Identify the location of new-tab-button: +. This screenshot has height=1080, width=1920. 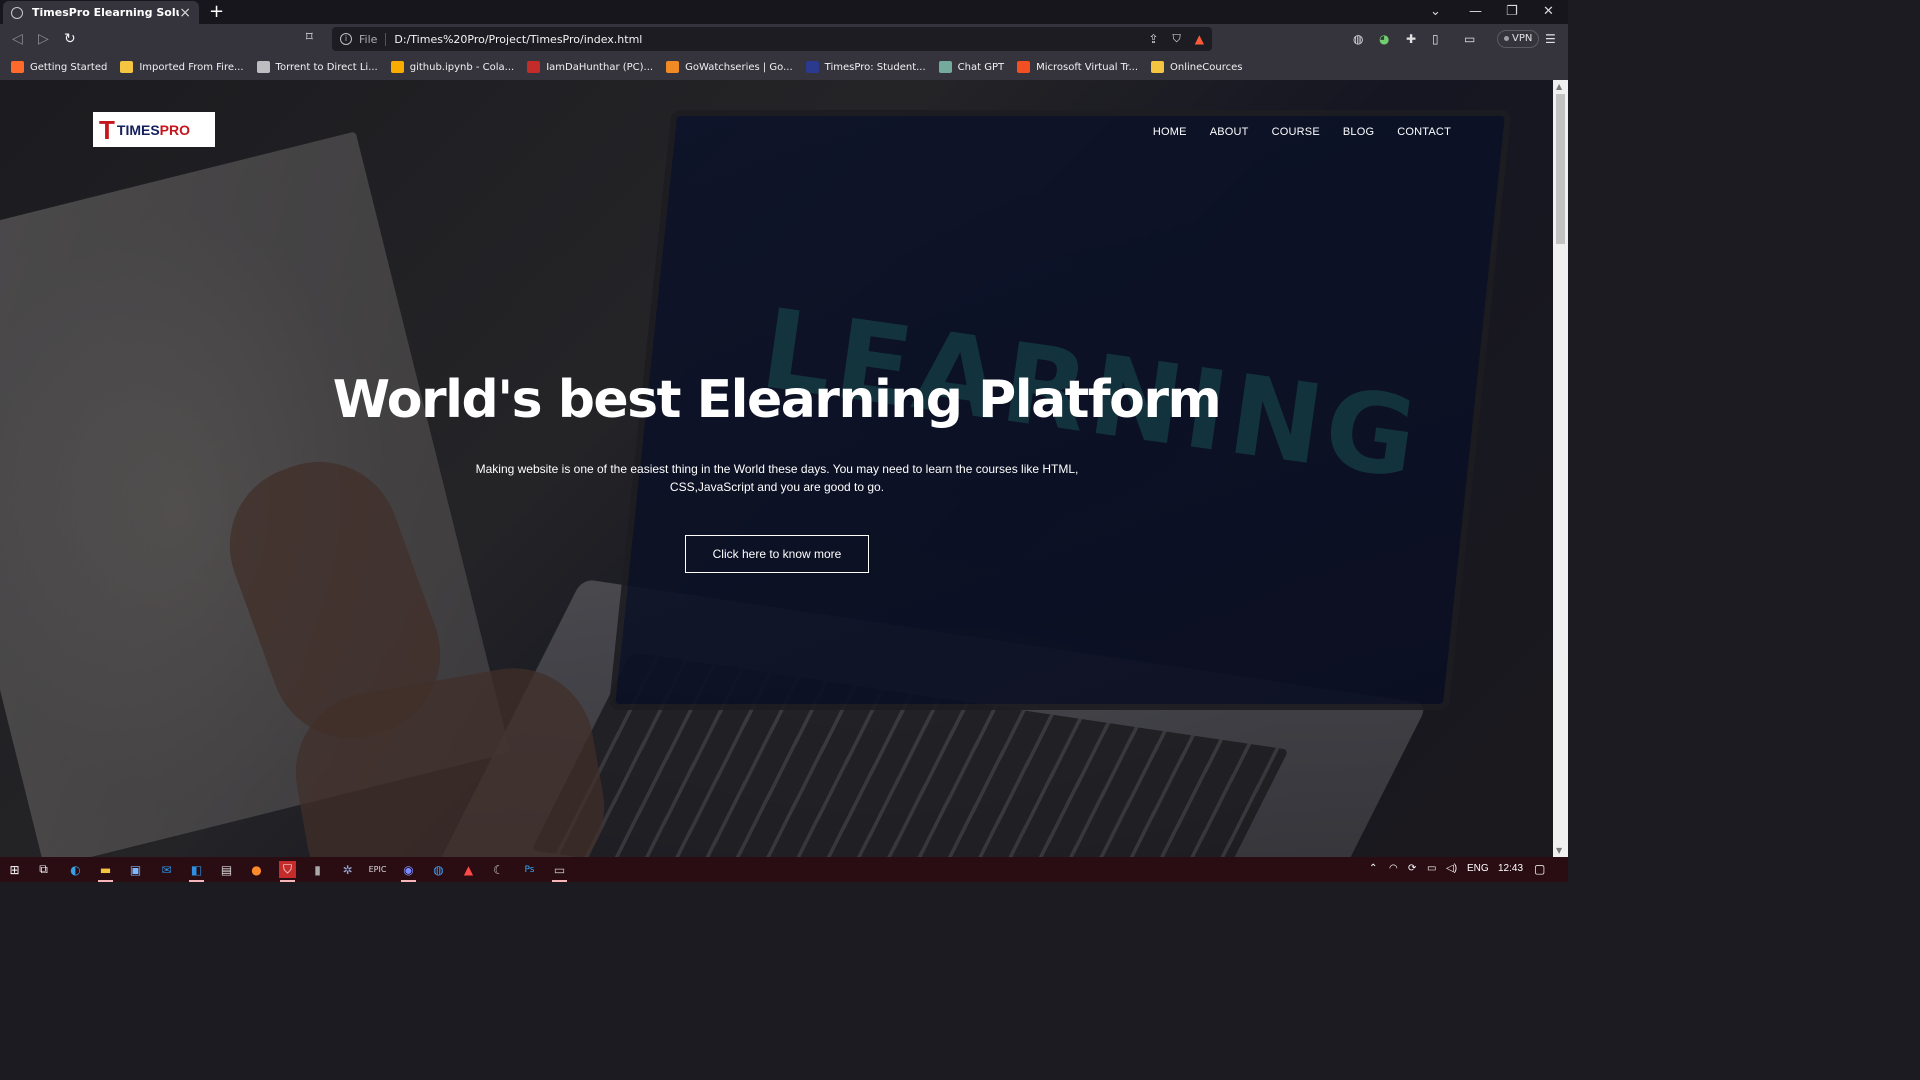
(216, 12).